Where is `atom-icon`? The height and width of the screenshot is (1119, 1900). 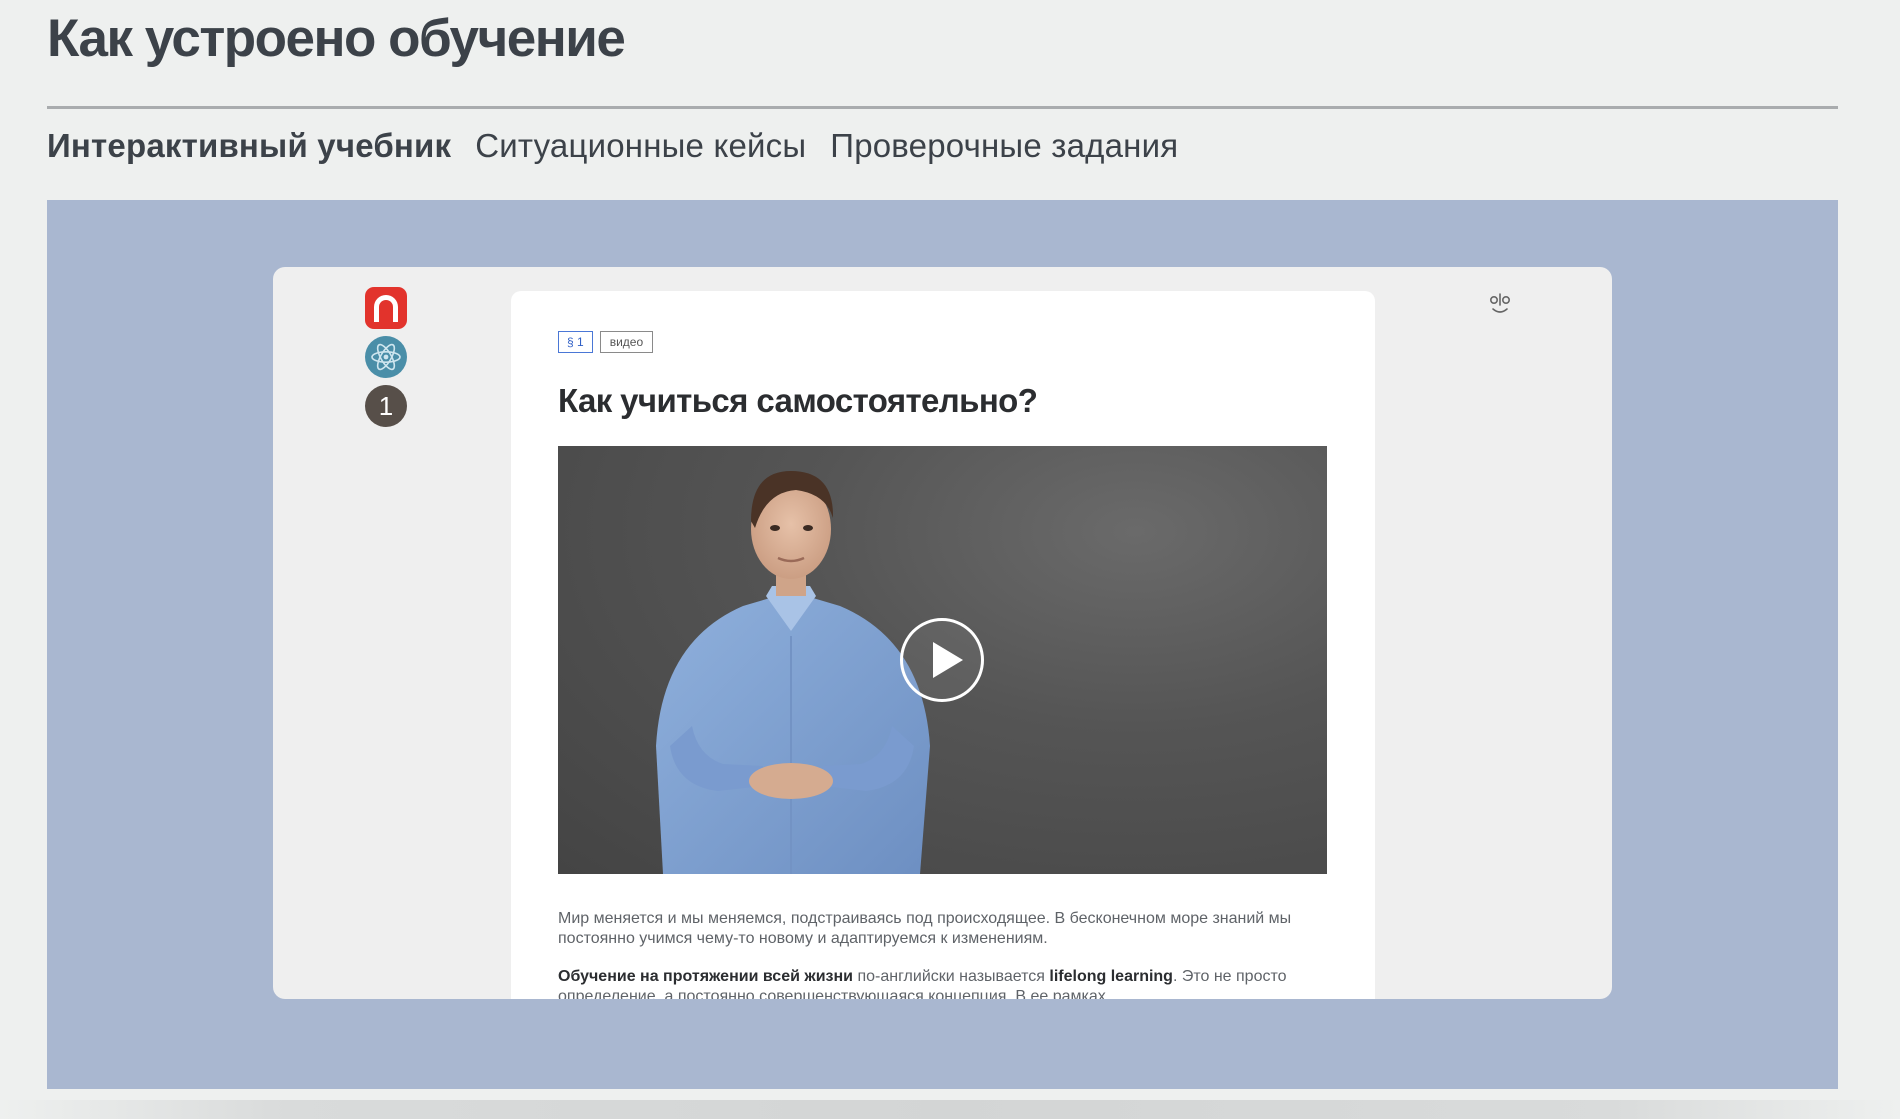
atom-icon is located at coordinates (386, 357).